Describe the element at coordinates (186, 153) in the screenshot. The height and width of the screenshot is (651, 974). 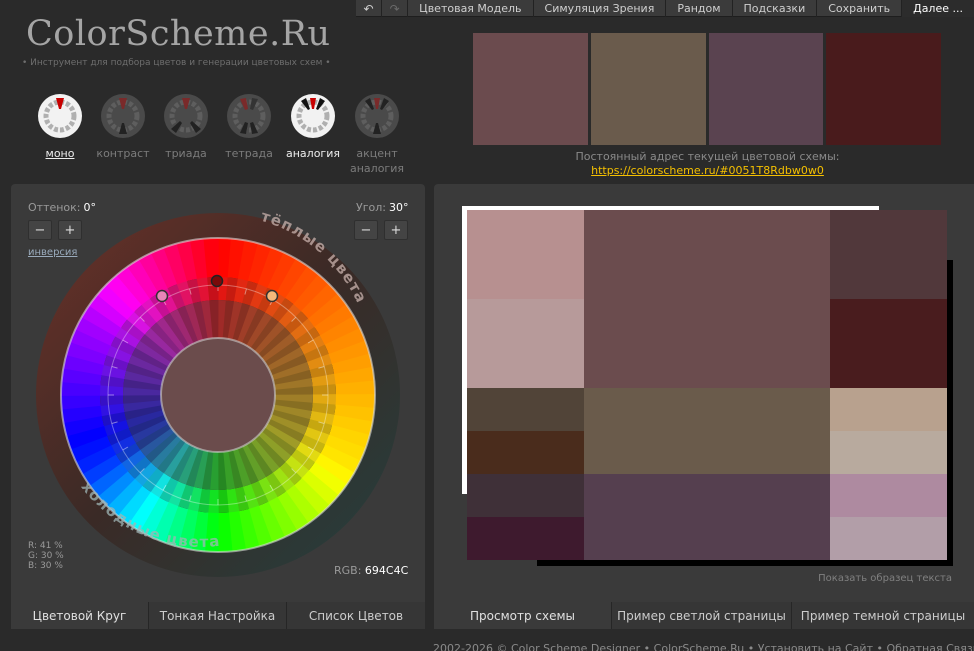
I see `scheme-triad-label: триада` at that location.